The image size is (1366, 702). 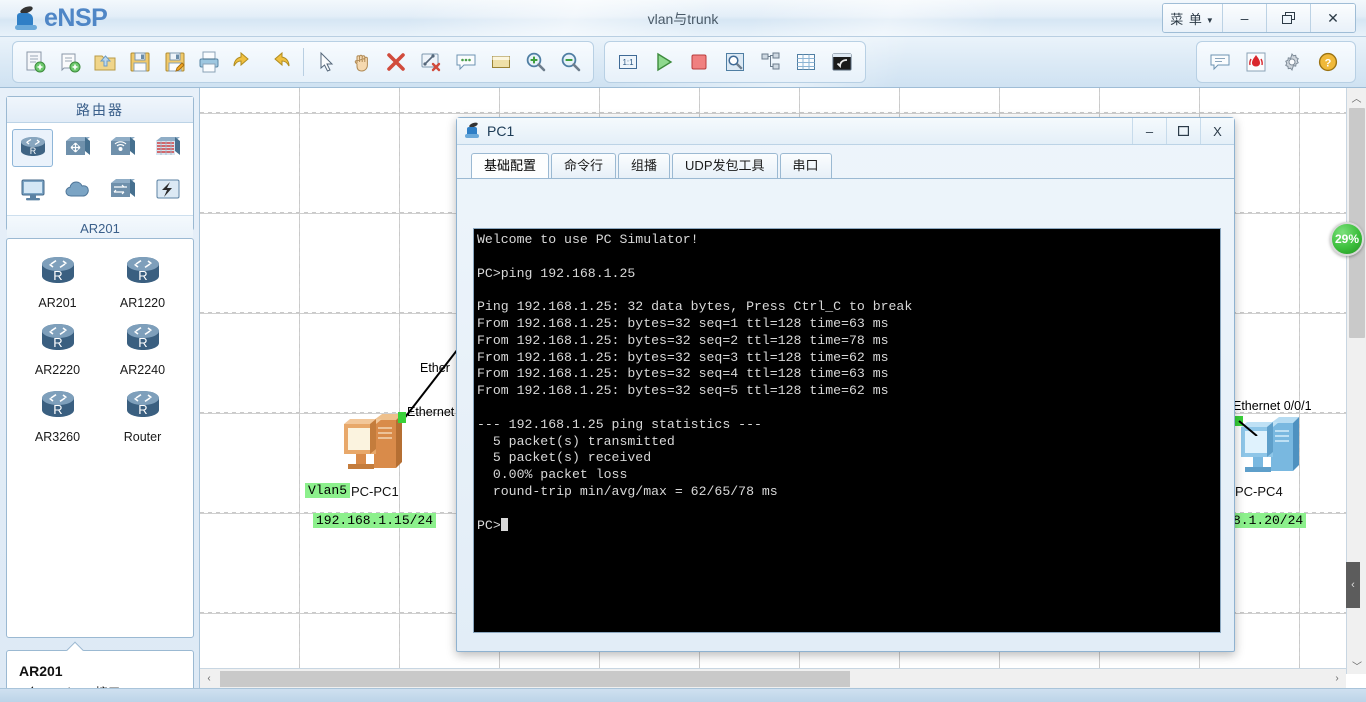 What do you see at coordinates (303, 62) in the screenshot?
I see `toolbar-separator` at bounding box center [303, 62].